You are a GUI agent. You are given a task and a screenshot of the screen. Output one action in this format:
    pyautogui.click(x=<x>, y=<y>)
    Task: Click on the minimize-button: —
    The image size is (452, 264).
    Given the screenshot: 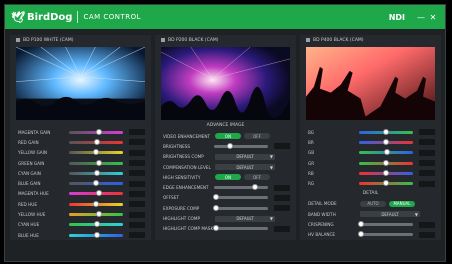 What is the action you would take?
    pyautogui.click(x=421, y=17)
    